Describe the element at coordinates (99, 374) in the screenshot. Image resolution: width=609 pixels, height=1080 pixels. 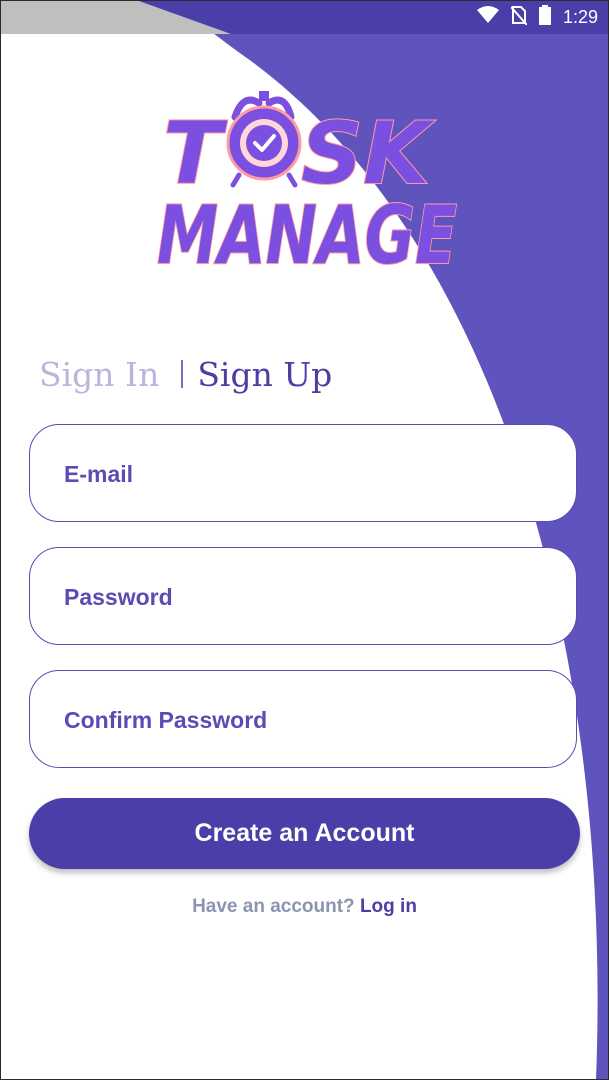
I see `tab-sign-in: Sign In` at that location.